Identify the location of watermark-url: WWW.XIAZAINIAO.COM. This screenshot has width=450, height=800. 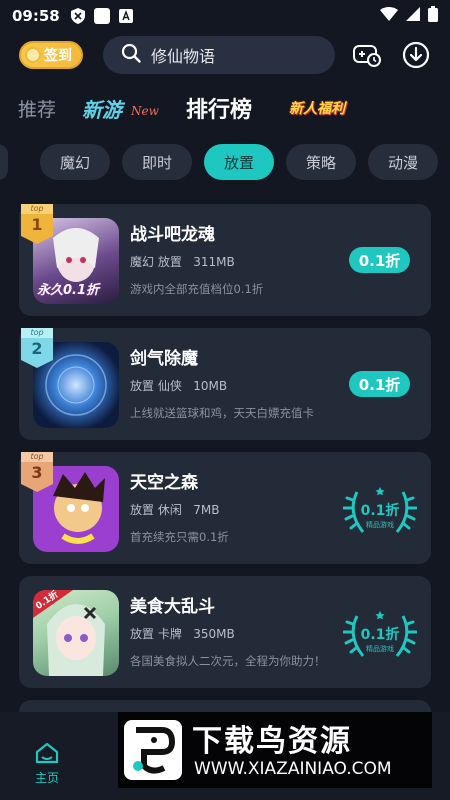
(293, 769).